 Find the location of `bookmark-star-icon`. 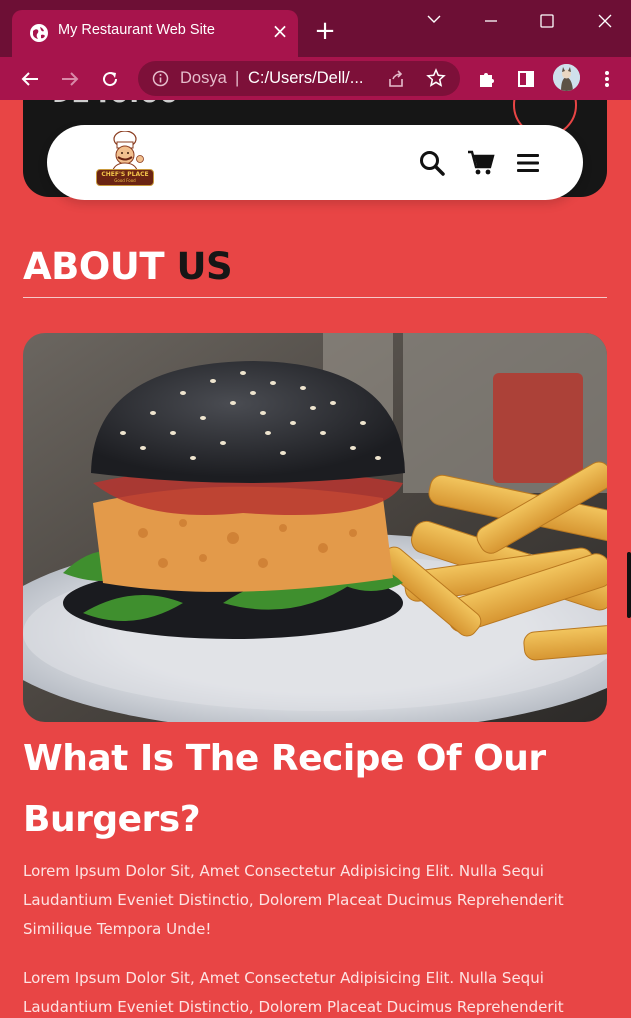

bookmark-star-icon is located at coordinates (436, 80).